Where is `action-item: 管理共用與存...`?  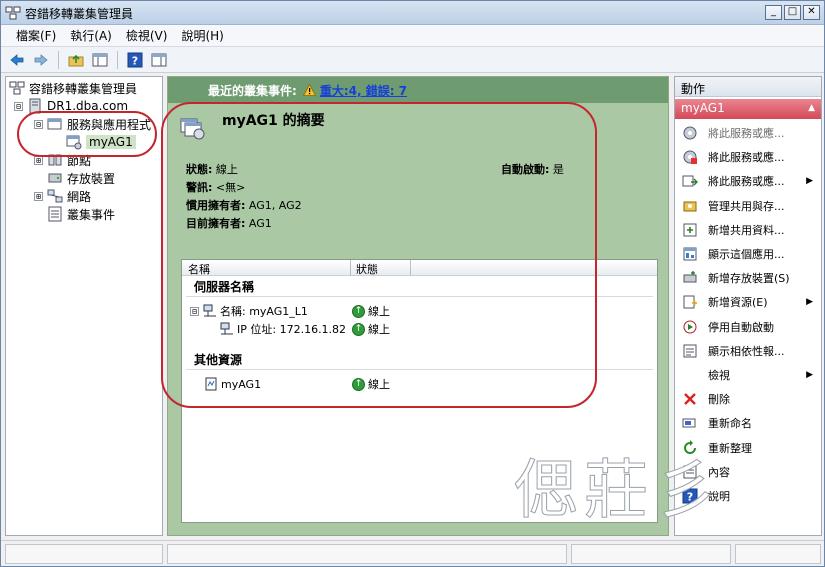
action-item: 管理共用與存... is located at coordinates (748, 206).